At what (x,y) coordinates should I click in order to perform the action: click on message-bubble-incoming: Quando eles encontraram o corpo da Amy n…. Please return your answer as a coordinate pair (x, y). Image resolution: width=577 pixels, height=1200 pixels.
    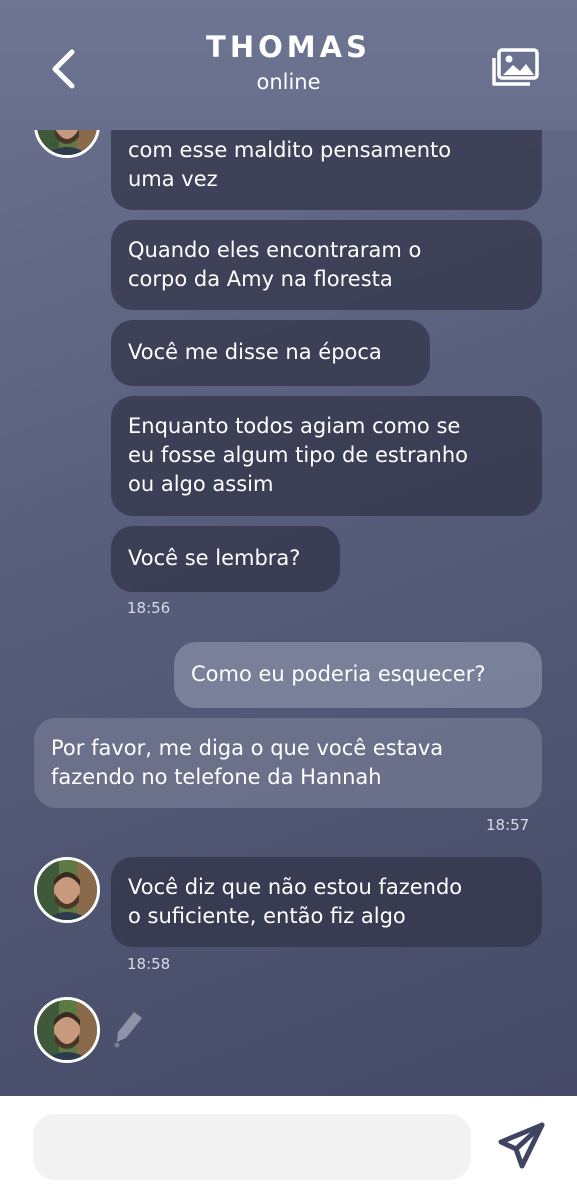
    Looking at the image, I should click on (326, 265).